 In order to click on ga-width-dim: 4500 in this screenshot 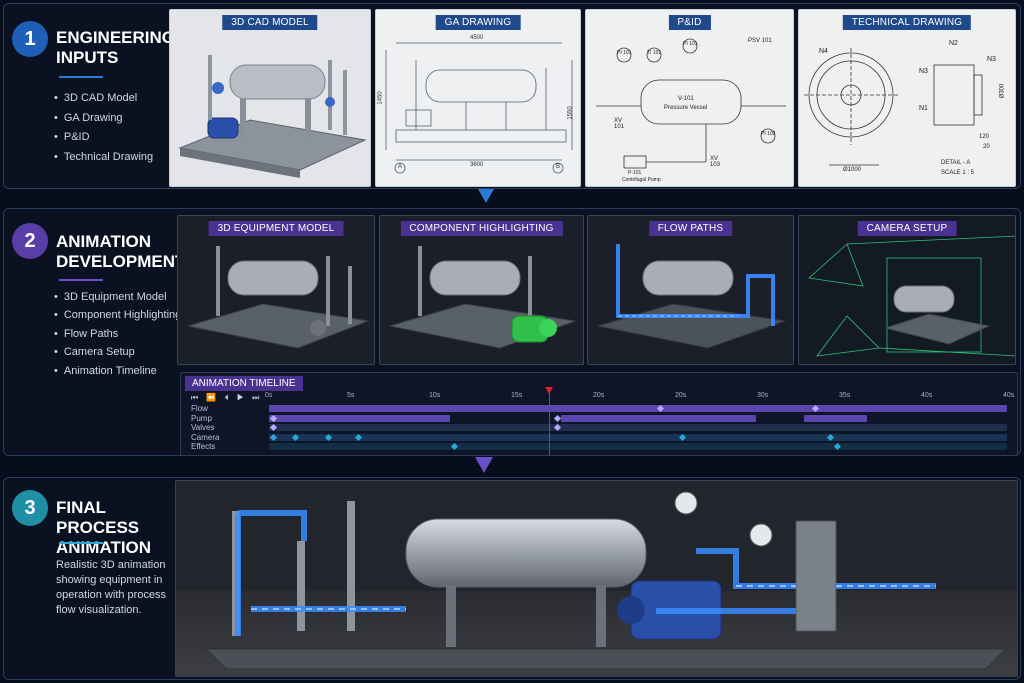, I will do `click(477, 38)`.